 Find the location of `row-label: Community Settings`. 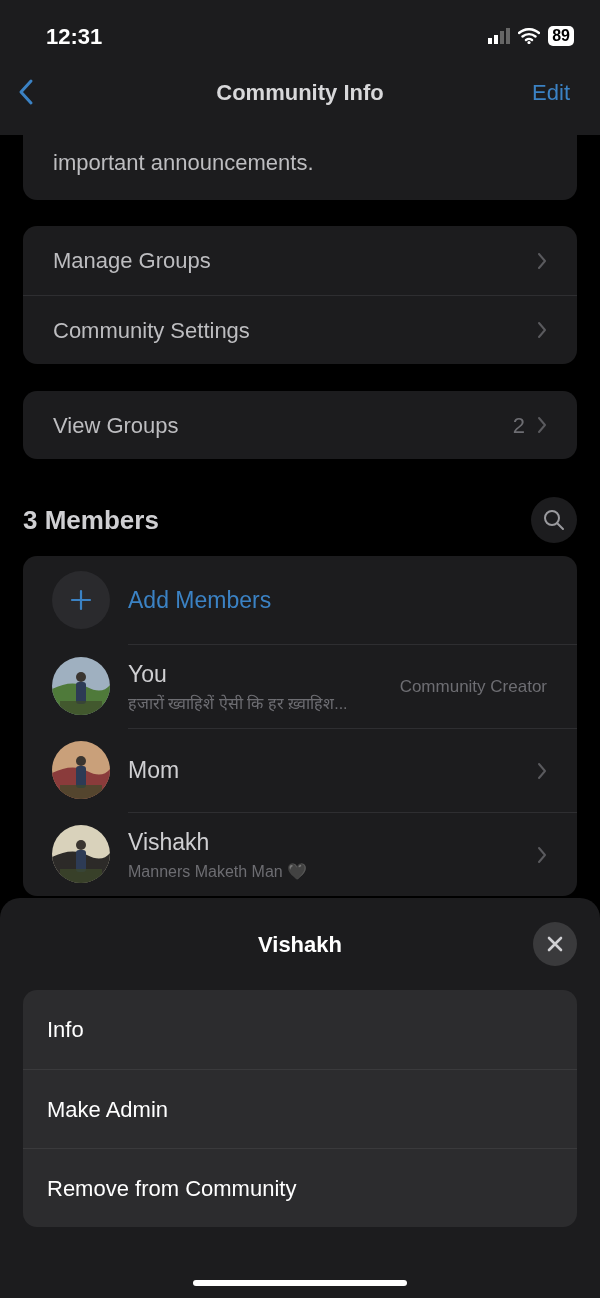

row-label: Community Settings is located at coordinates (151, 330).